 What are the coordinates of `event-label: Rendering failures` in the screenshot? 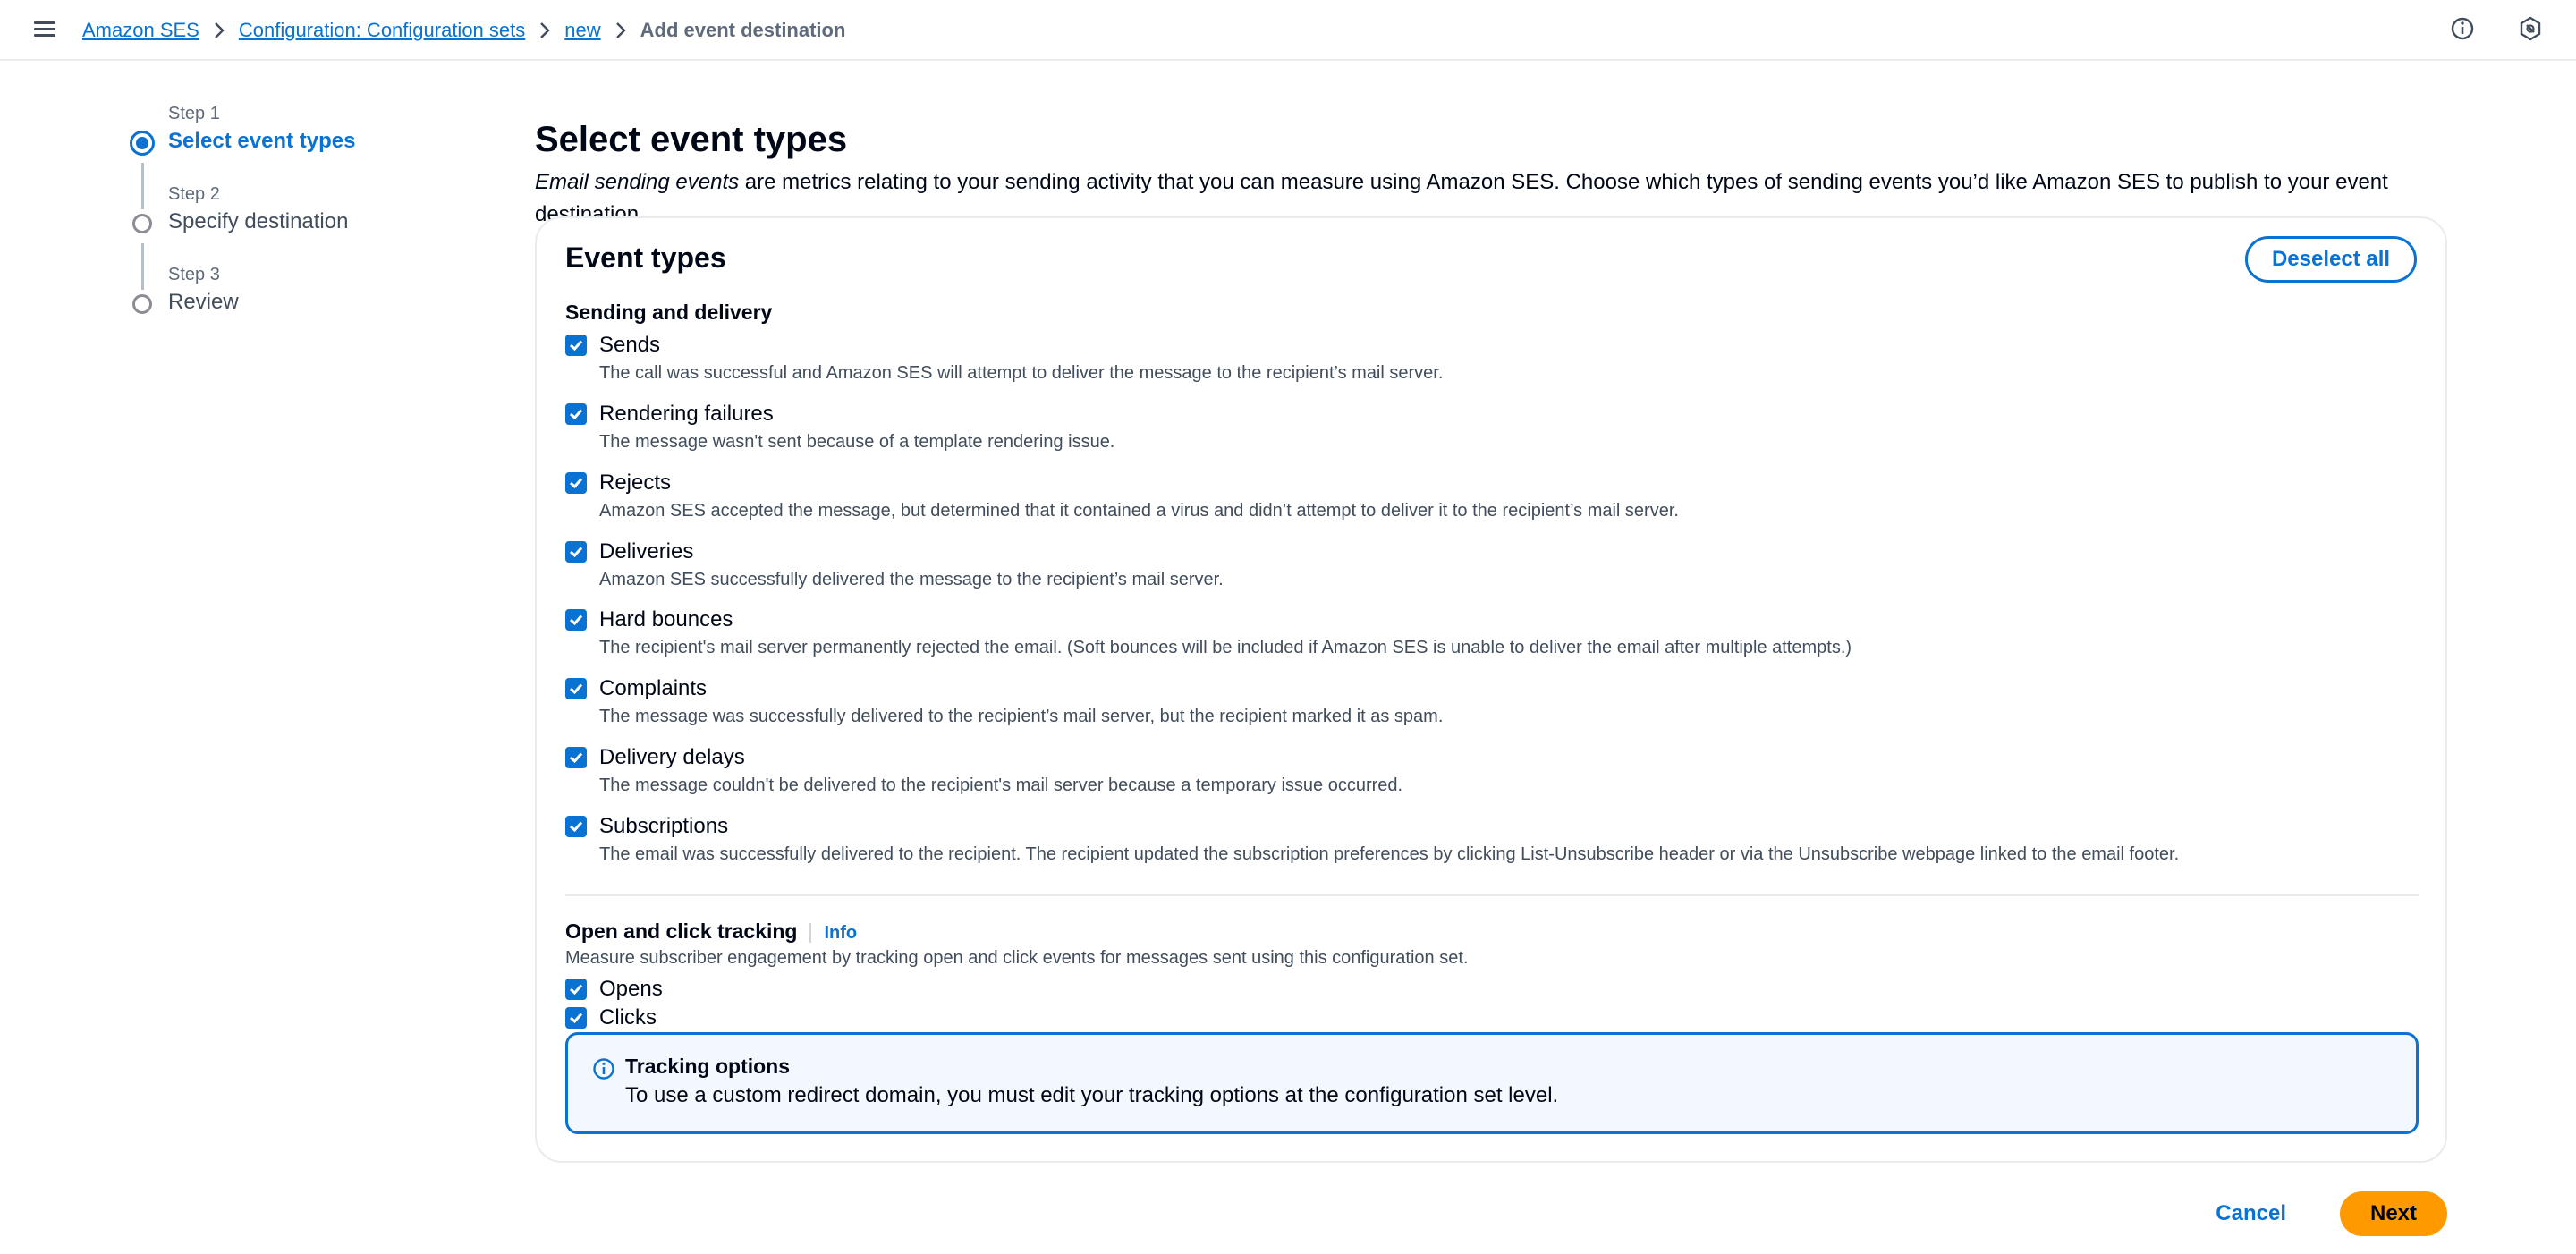 It's located at (686, 414).